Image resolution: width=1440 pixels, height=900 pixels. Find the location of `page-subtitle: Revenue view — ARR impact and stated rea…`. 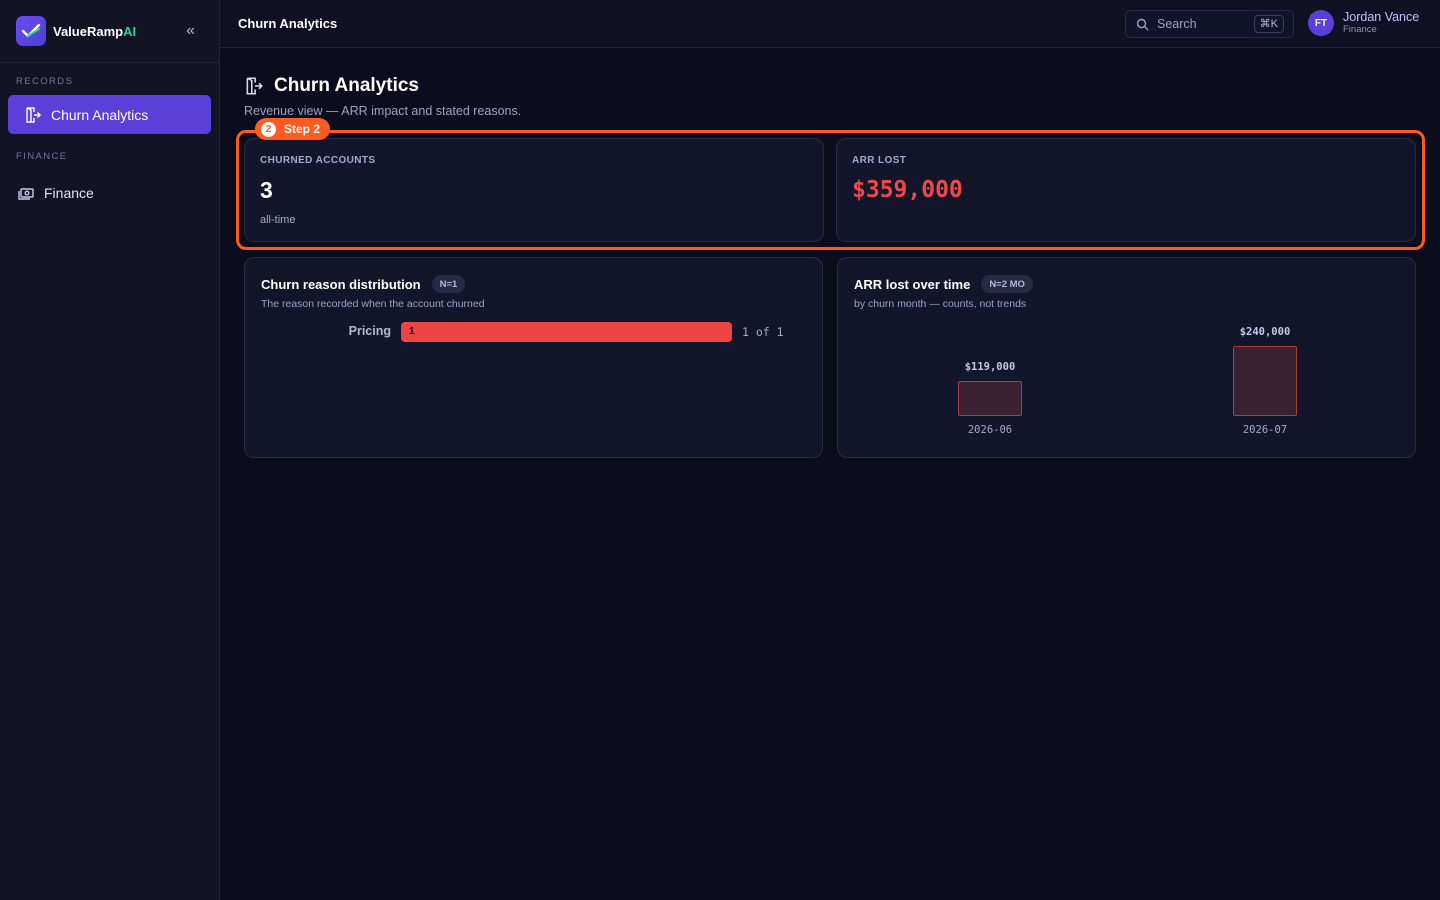

page-subtitle: Revenue view — ARR impact and stated rea… is located at coordinates (383, 111).